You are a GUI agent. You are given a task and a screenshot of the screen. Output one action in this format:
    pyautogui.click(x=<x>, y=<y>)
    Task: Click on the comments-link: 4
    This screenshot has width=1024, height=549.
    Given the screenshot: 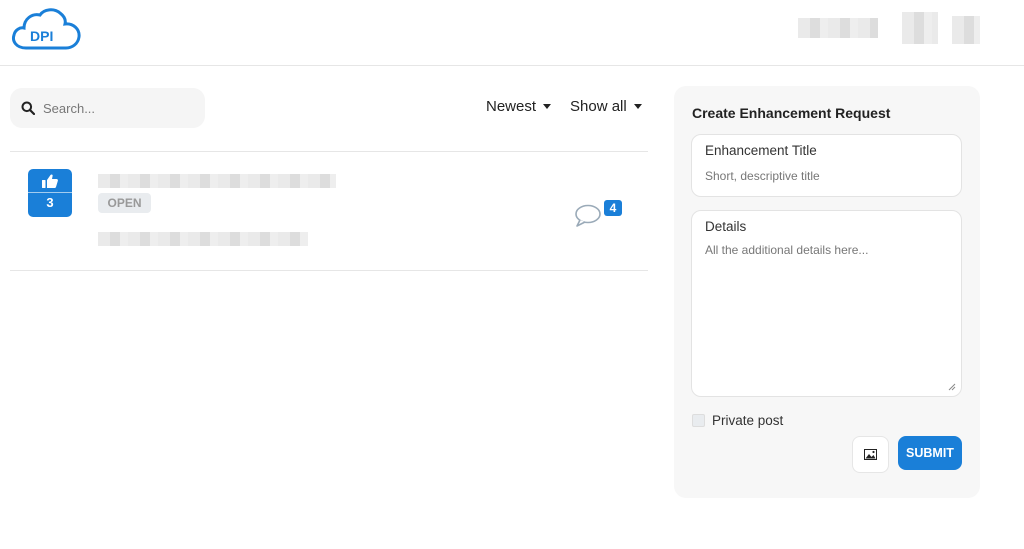 What is the action you would take?
    pyautogui.click(x=599, y=214)
    